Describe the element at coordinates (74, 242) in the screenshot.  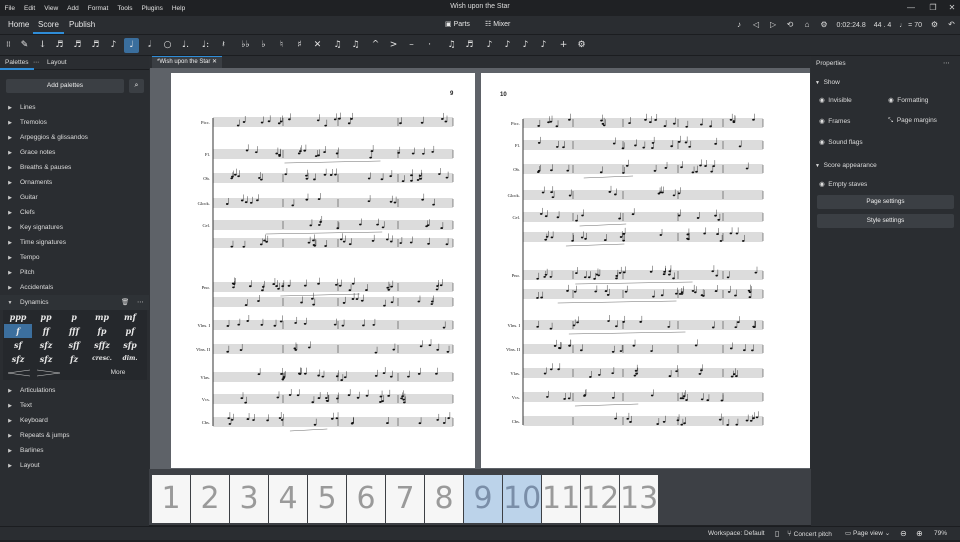
I see `palette-time-signatures: ▶ Time signatures` at that location.